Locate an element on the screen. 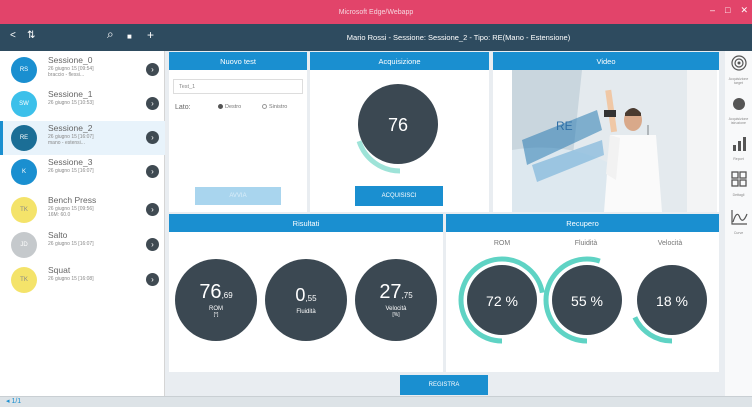  session-date: 26 giugno 15 [16:07] is located at coordinates (88, 244).